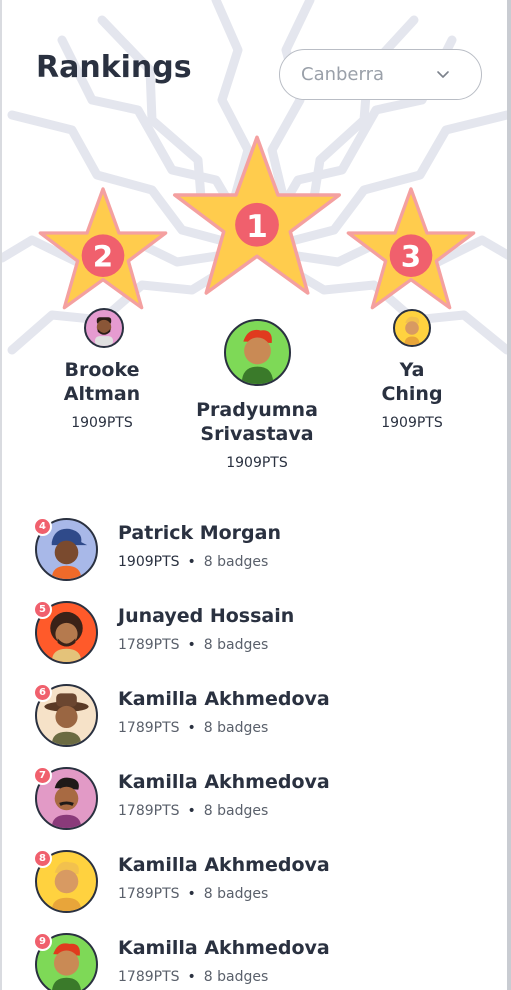  I want to click on rank-3-star-icon: 3, so click(411, 248).